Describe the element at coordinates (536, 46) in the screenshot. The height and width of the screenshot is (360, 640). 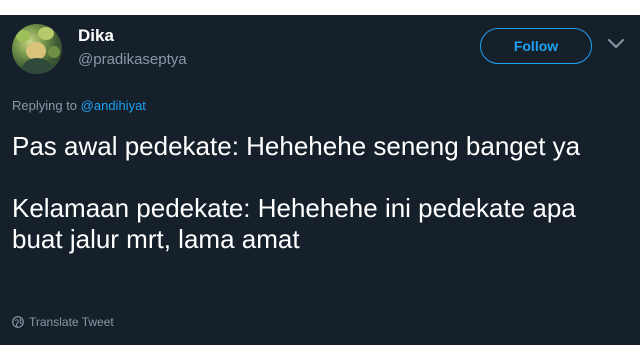
I see `follow-button: Follow` at that location.